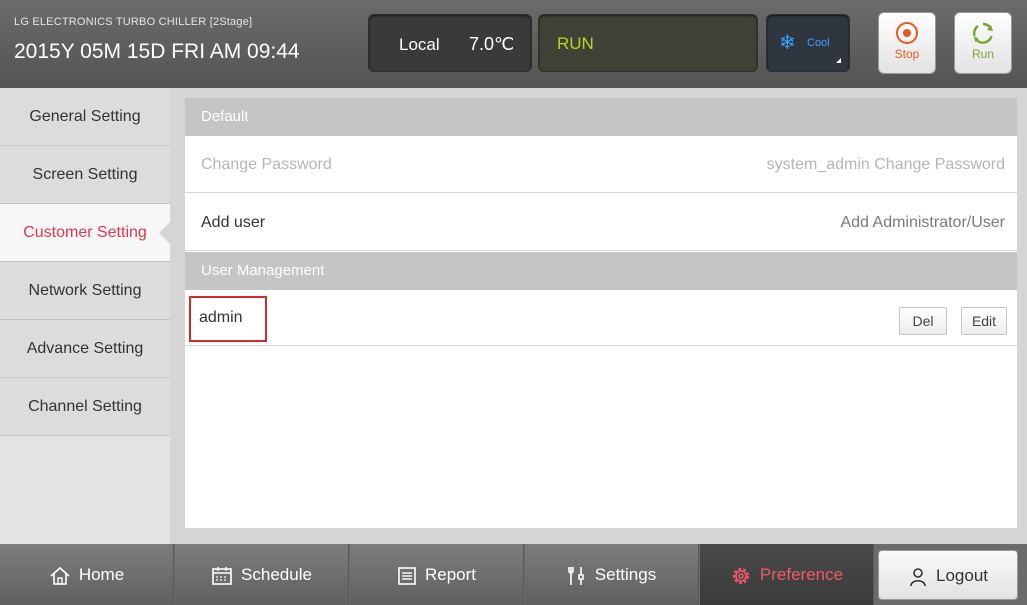  What do you see at coordinates (907, 33) in the screenshot?
I see `stop-icon` at bounding box center [907, 33].